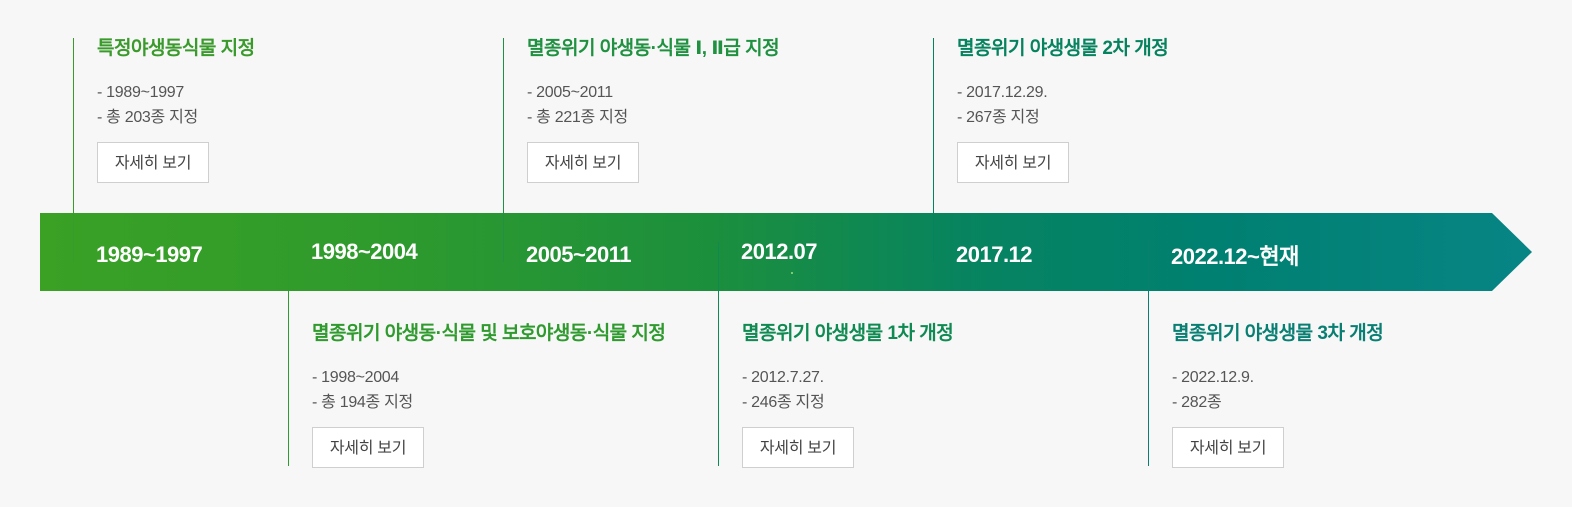 The image size is (1572, 507). Describe the element at coordinates (147, 117) in the screenshot. I see `event-count: - 총 203종 지정` at that location.